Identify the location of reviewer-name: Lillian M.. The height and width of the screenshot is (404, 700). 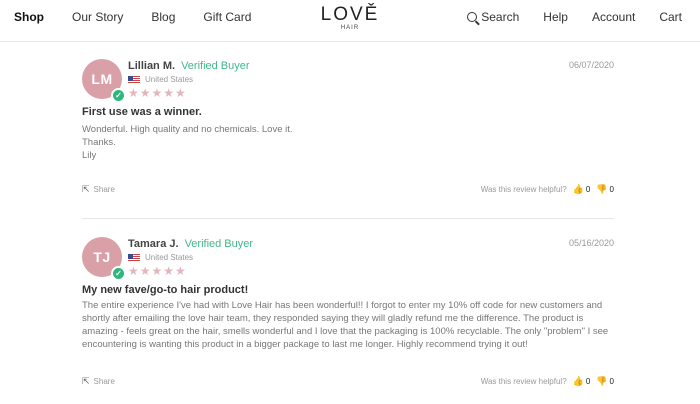
(152, 66).